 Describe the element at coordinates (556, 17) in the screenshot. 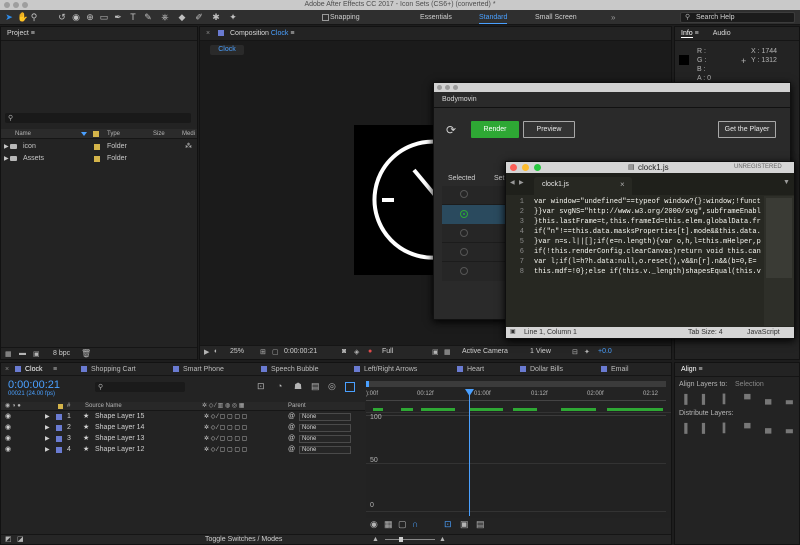

I see `workspace-small-screen: Small Screen` at that location.